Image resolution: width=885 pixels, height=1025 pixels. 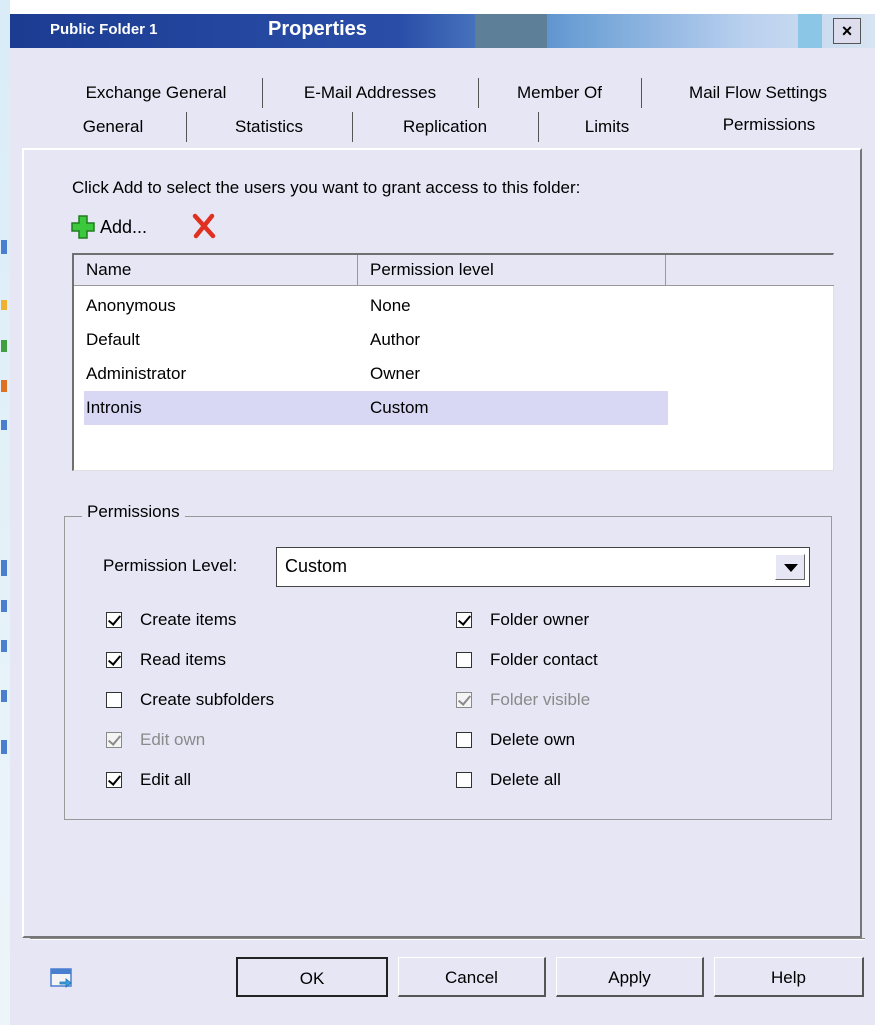 I want to click on tab-email-addresses: E-Mail Addresses, so click(x=370, y=93).